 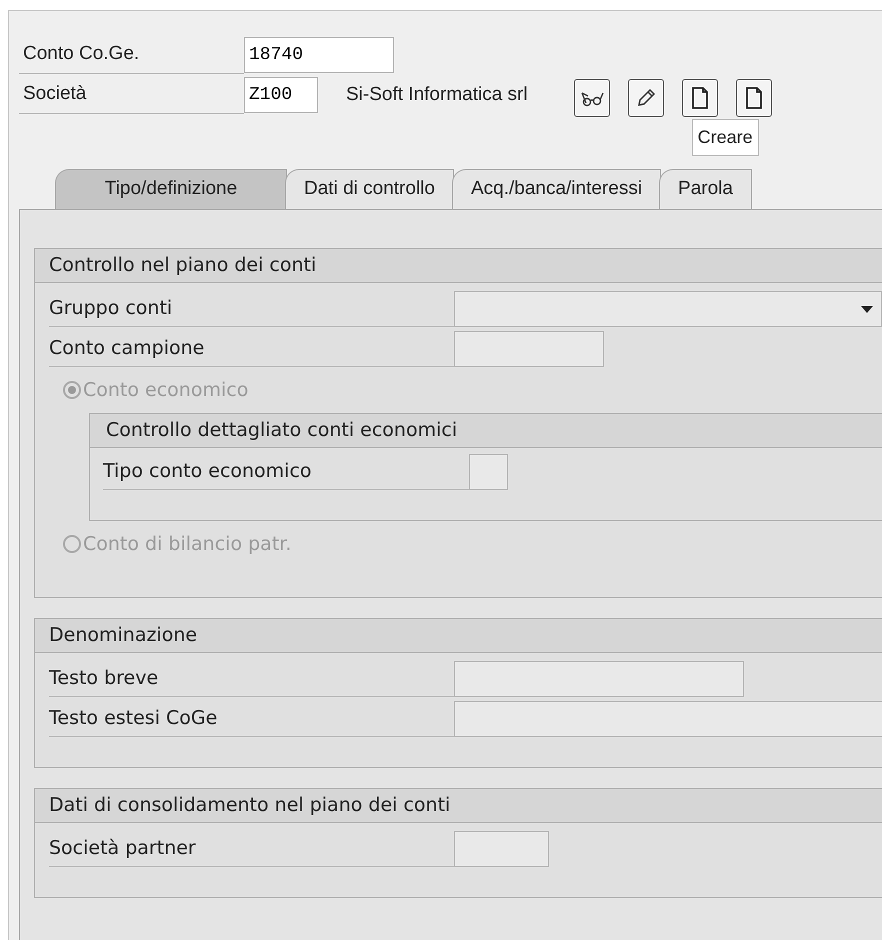 What do you see at coordinates (187, 544) in the screenshot?
I see `radio-label: Conto di bilancio patr.` at bounding box center [187, 544].